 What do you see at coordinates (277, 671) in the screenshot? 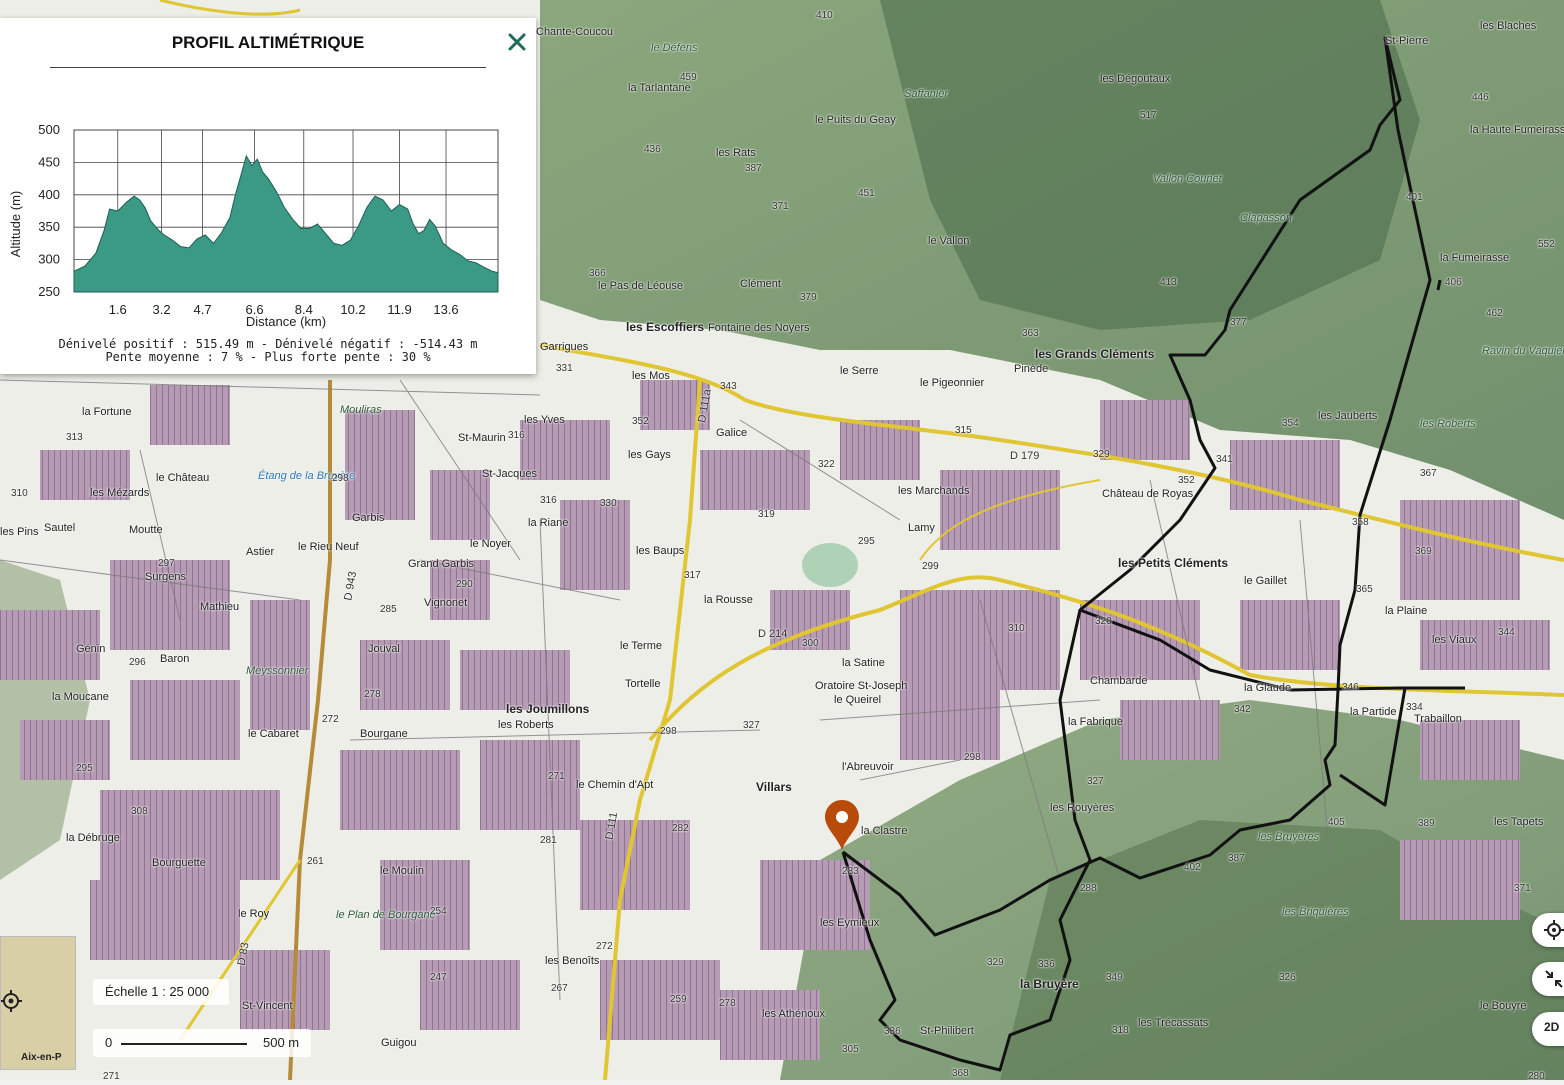
I see `place-label: Meyssonnier` at bounding box center [277, 671].